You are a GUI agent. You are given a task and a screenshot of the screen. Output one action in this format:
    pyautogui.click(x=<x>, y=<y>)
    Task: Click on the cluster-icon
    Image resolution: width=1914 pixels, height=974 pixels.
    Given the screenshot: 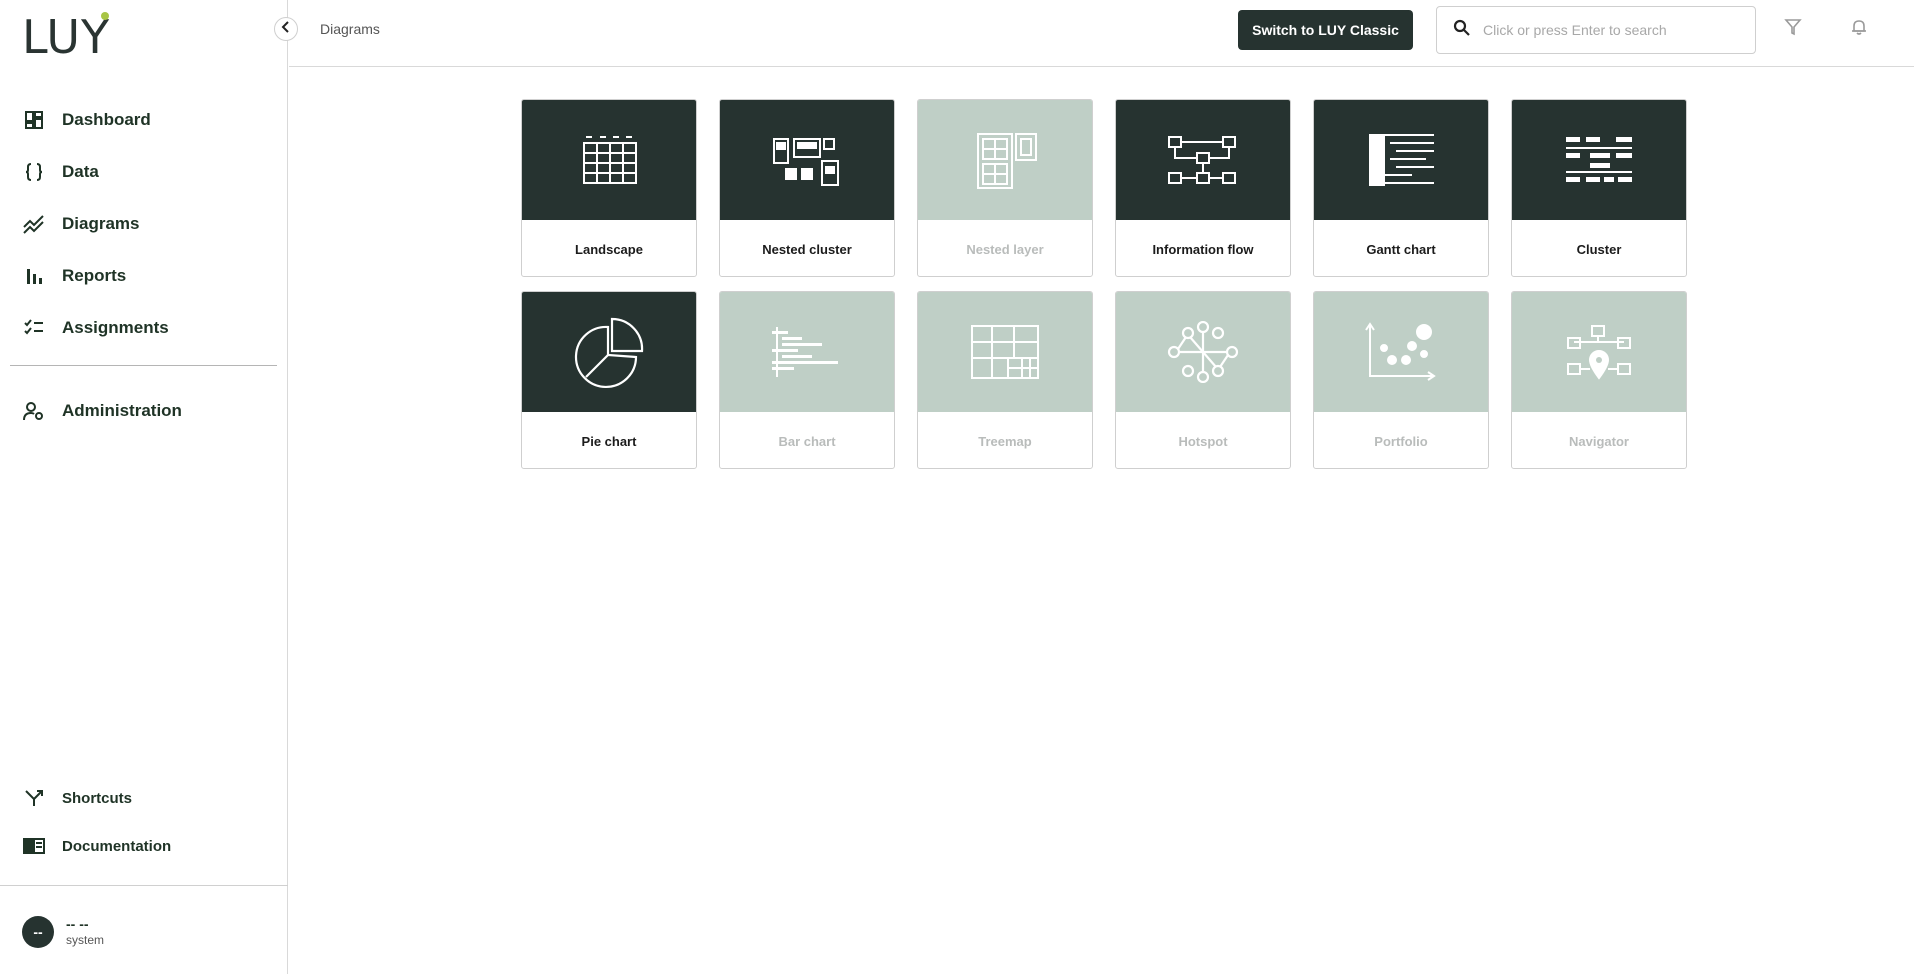 What is the action you would take?
    pyautogui.click(x=1599, y=160)
    